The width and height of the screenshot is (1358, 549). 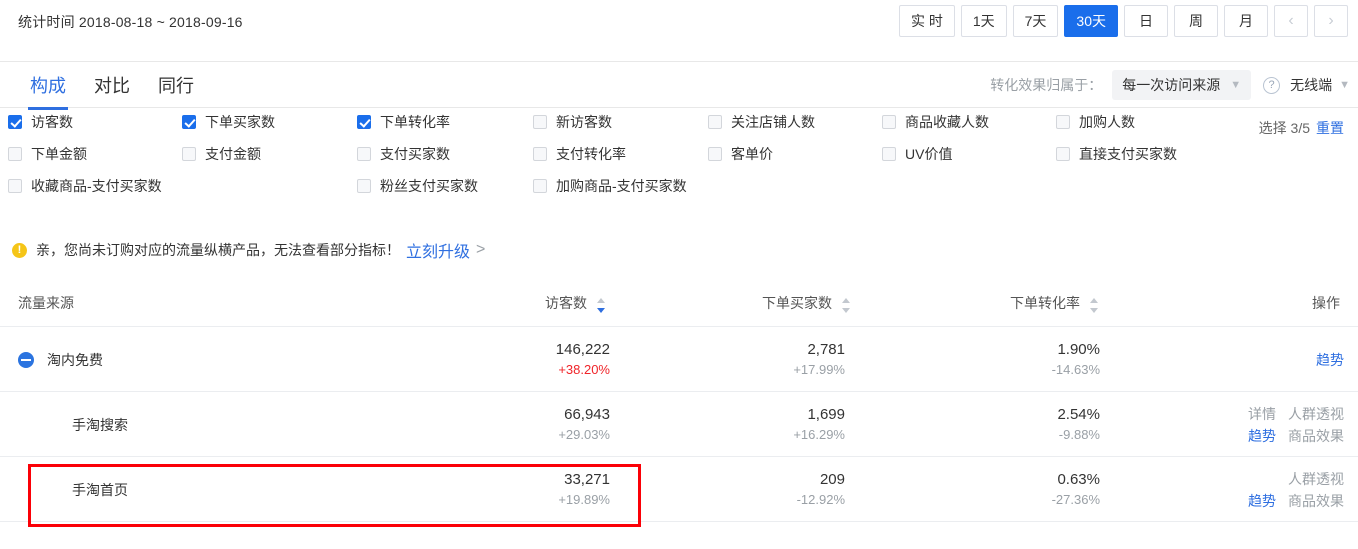 I want to click on column-header-order-conversion: 下单转化率, so click(x=1055, y=303).